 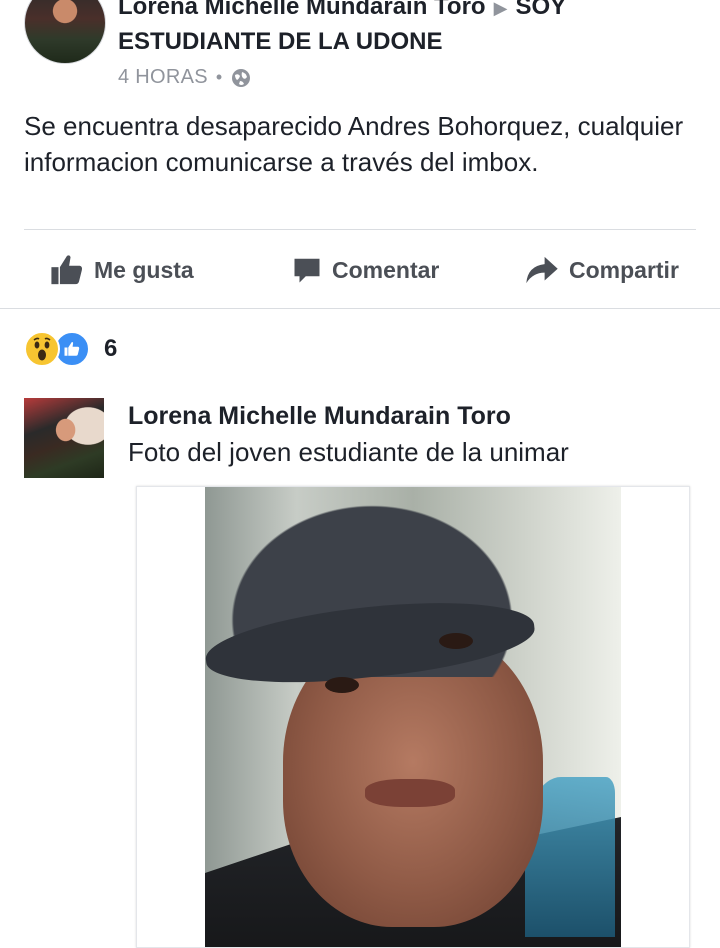 I want to click on action-bar: Me gusta Comentar Compartir, so click(x=360, y=269).